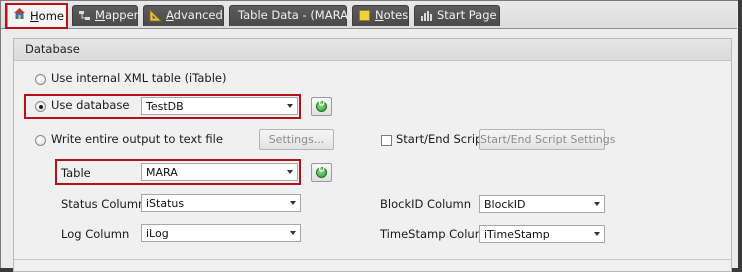 This screenshot has width=742, height=272. I want to click on table-combo: MARA, so click(219, 172).